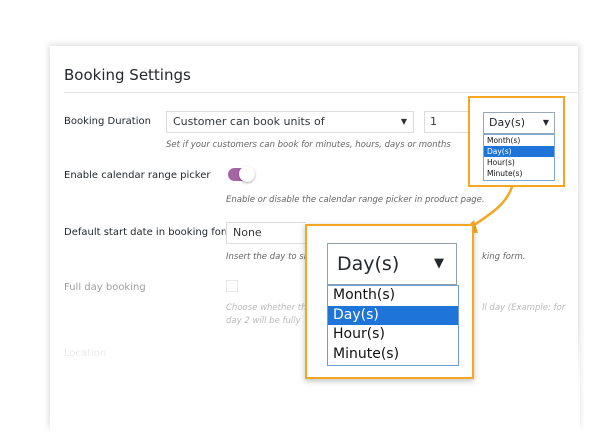  I want to click on default-start-label: Default start date in booking form, so click(149, 232).